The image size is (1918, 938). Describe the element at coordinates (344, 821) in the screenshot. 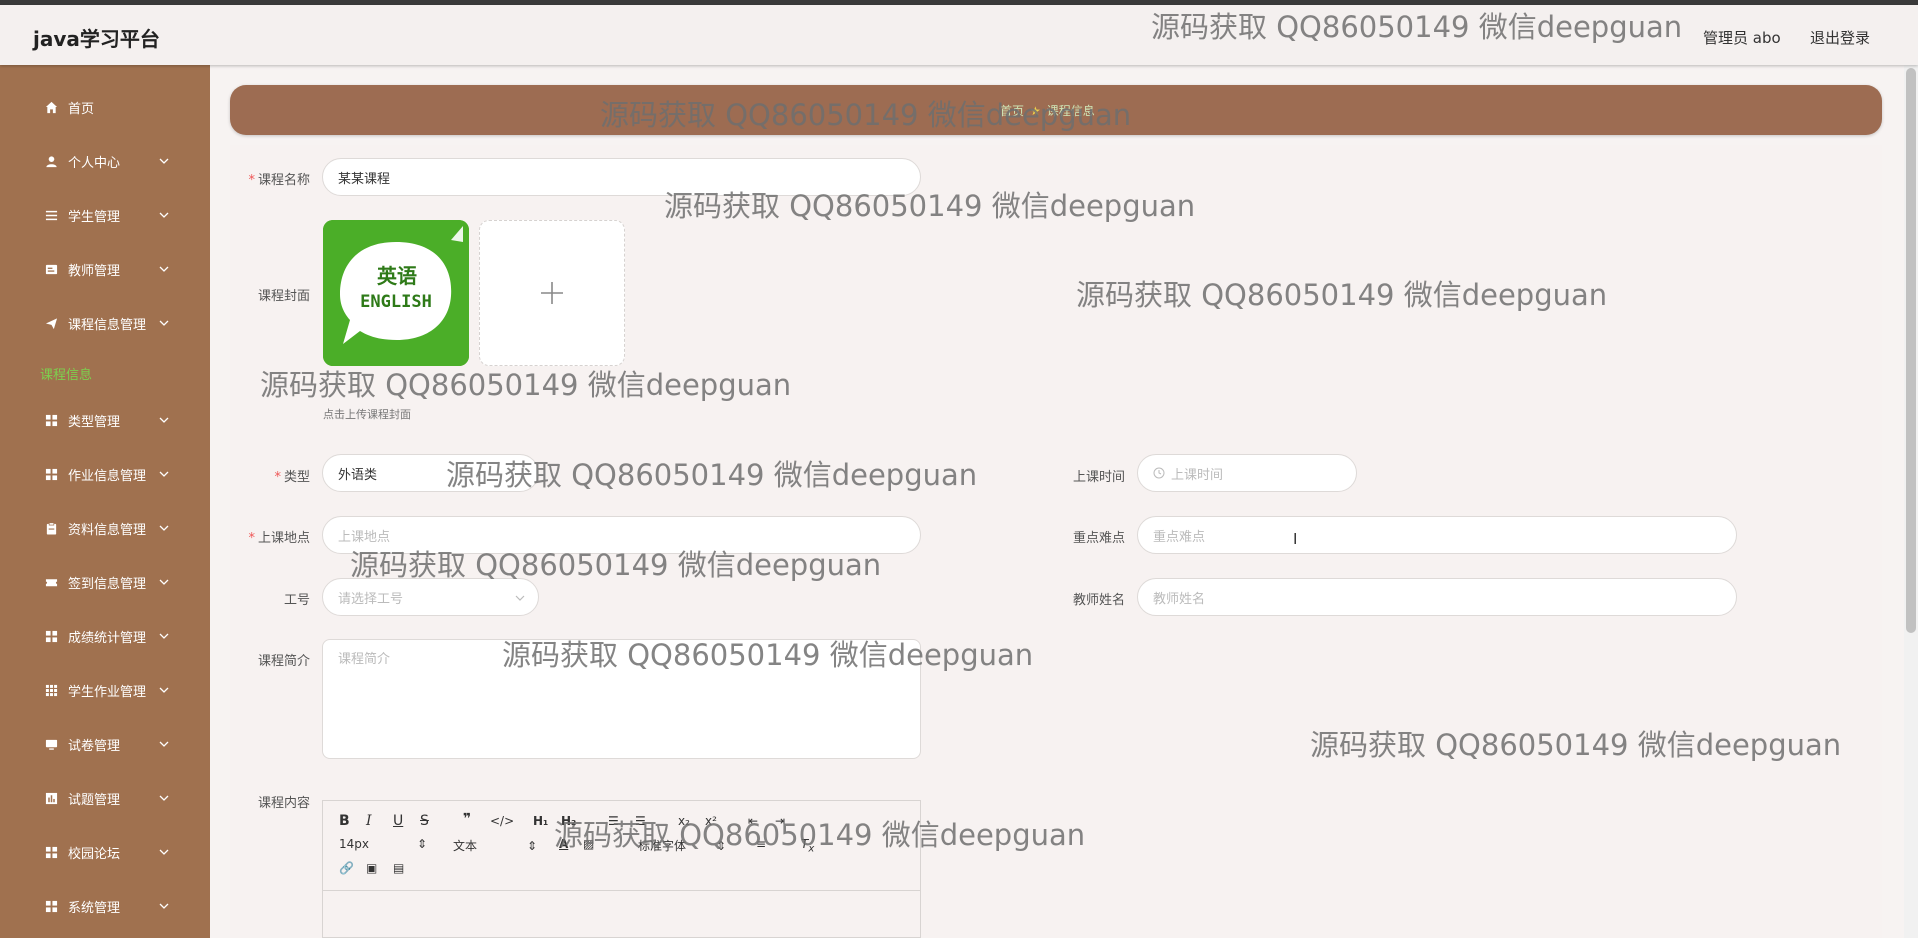

I see `bold-icon: B` at that location.